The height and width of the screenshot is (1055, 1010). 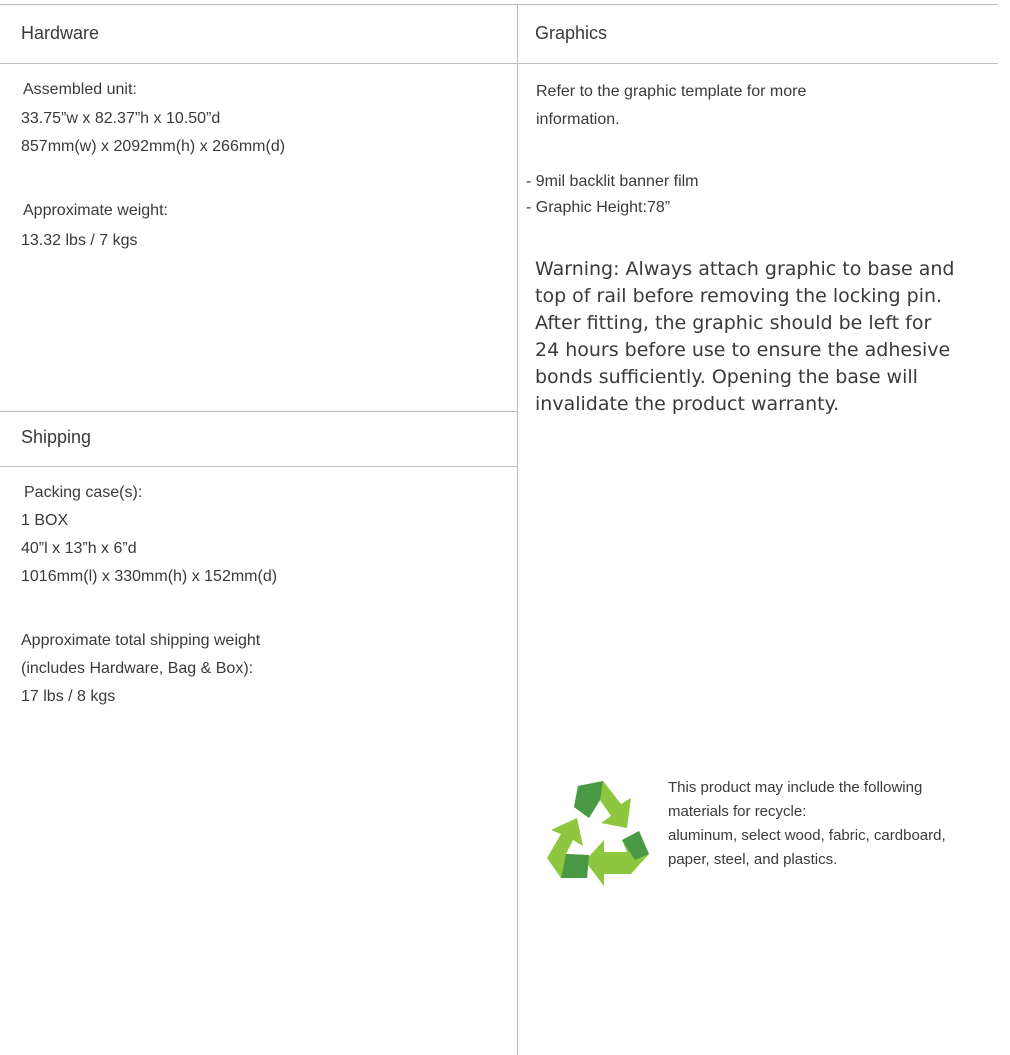 What do you see at coordinates (612, 181) in the screenshot?
I see `graphics-spec-film: - 9mil backlit banner film` at bounding box center [612, 181].